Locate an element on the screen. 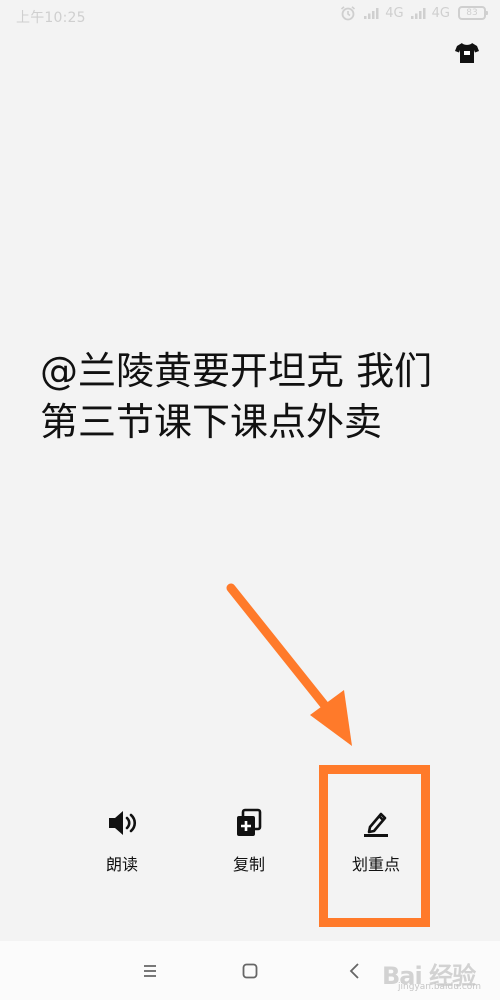 Image resolution: width=500 pixels, height=1000 pixels. home-button is located at coordinates (250, 971).